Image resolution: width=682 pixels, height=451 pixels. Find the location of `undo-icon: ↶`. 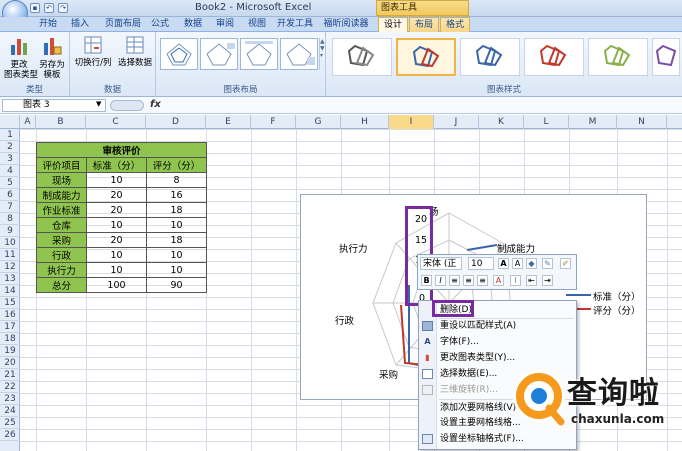

undo-icon: ↶ is located at coordinates (49, 8).